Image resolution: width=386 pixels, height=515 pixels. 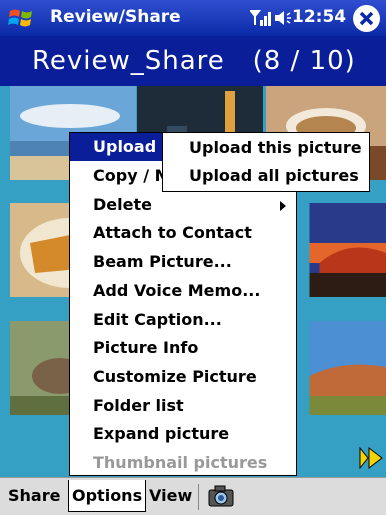 What do you see at coordinates (193, 496) in the screenshot?
I see `bottom-menu-bar: Share Options View` at bounding box center [193, 496].